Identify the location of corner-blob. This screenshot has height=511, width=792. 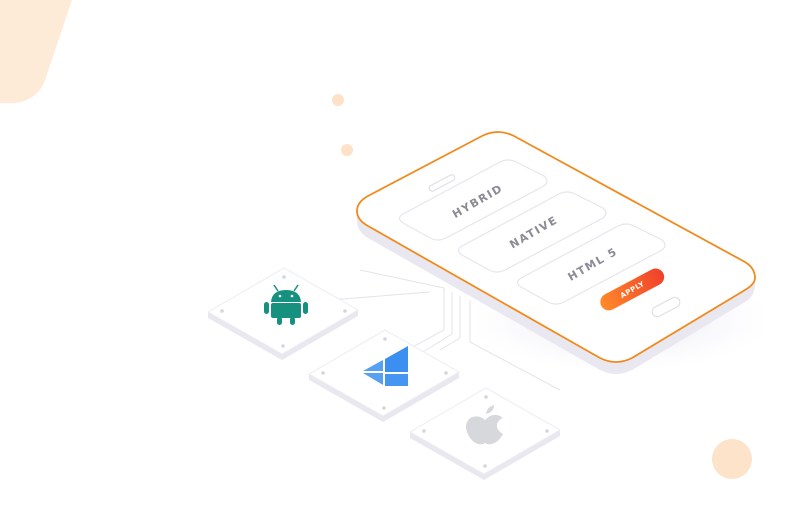
(36, 51).